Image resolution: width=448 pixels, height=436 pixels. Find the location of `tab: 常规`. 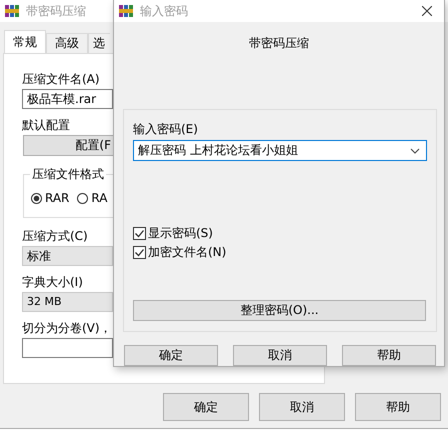

tab: 常规 is located at coordinates (25, 41).